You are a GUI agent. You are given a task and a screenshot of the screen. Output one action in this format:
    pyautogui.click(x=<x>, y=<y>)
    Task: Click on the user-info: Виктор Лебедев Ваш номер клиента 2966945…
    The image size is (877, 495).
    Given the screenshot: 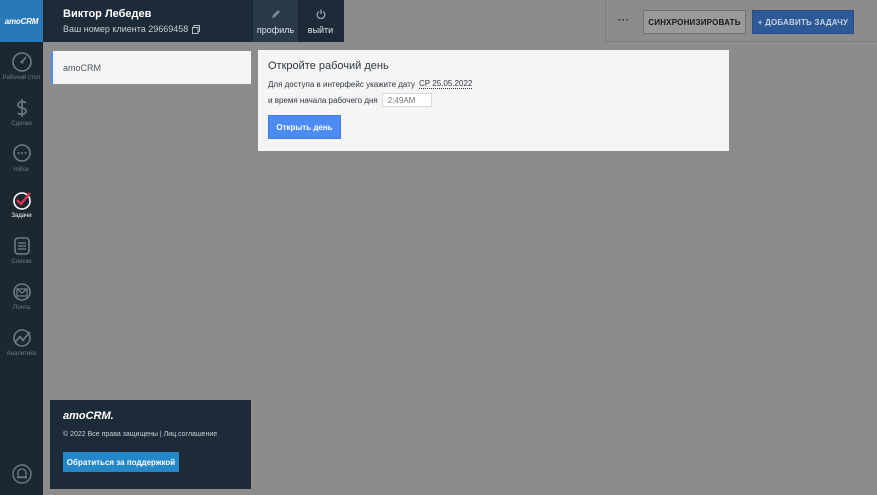 What is the action you would take?
    pyautogui.click(x=148, y=21)
    